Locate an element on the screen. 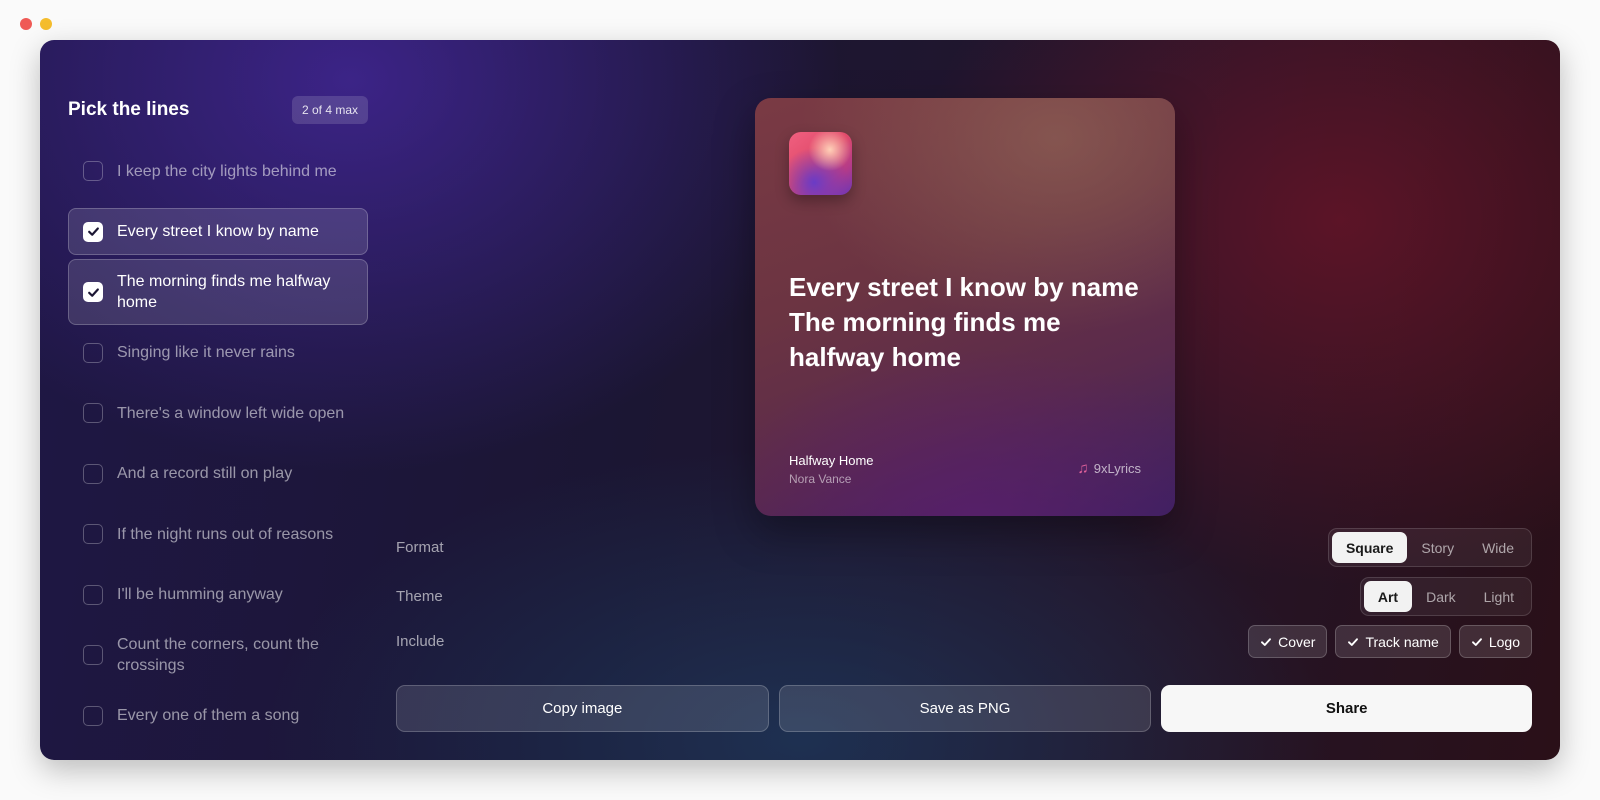 The image size is (1600, 800). lyric-line-item: Every one of them a song is located at coordinates (218, 715).